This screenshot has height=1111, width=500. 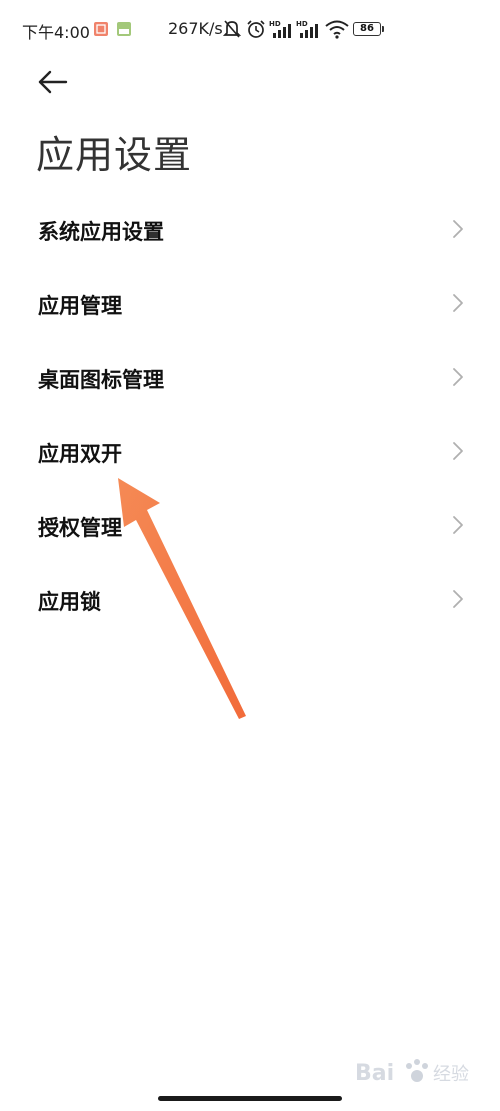 I want to click on menu-item-permission-management: 授权管理, so click(x=250, y=525).